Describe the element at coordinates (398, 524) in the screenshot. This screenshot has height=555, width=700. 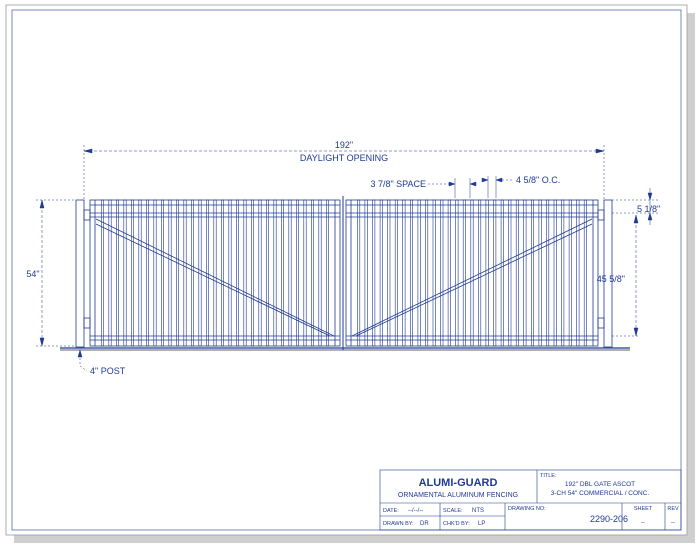
I see `drawn-by-label: DRAWN BY:` at that location.